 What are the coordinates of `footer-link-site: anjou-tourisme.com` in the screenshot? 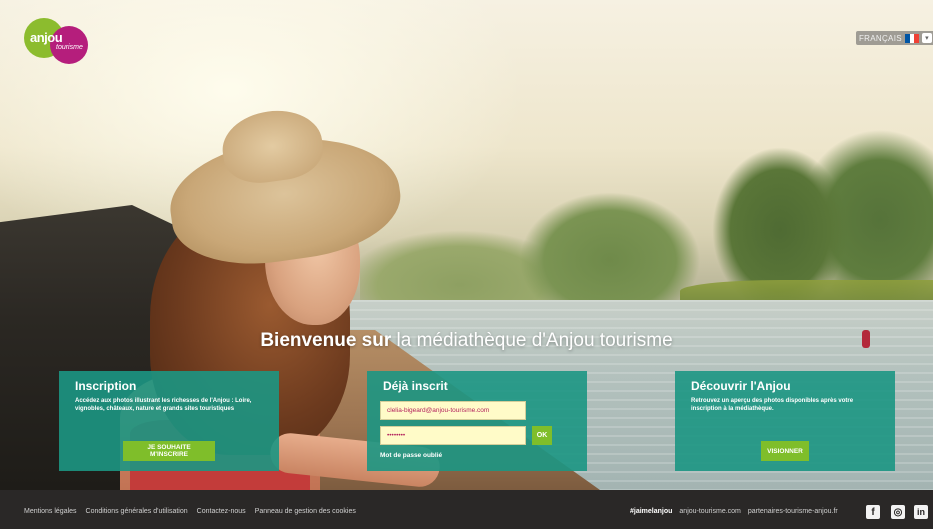 It's located at (709, 511).